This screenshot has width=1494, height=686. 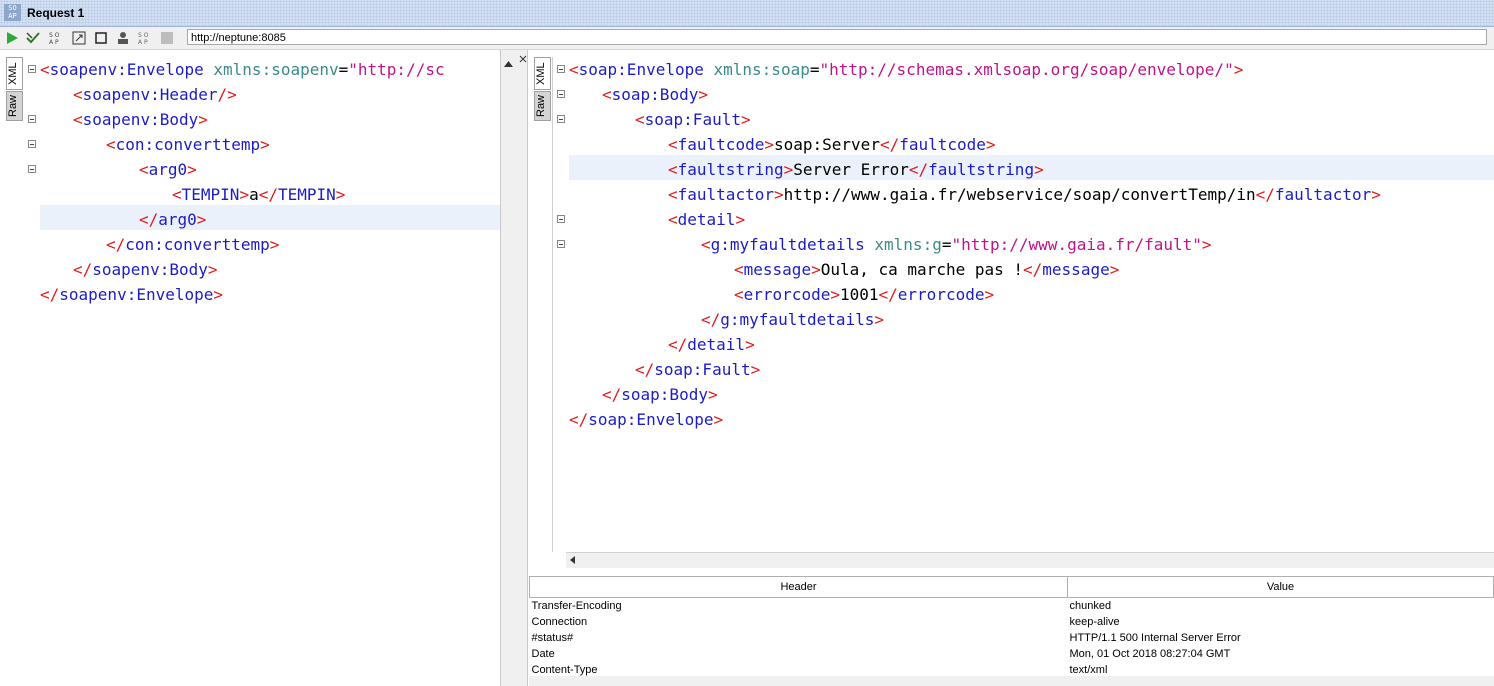 I want to click on wsa-icon: S OA P, so click(x=56, y=38).